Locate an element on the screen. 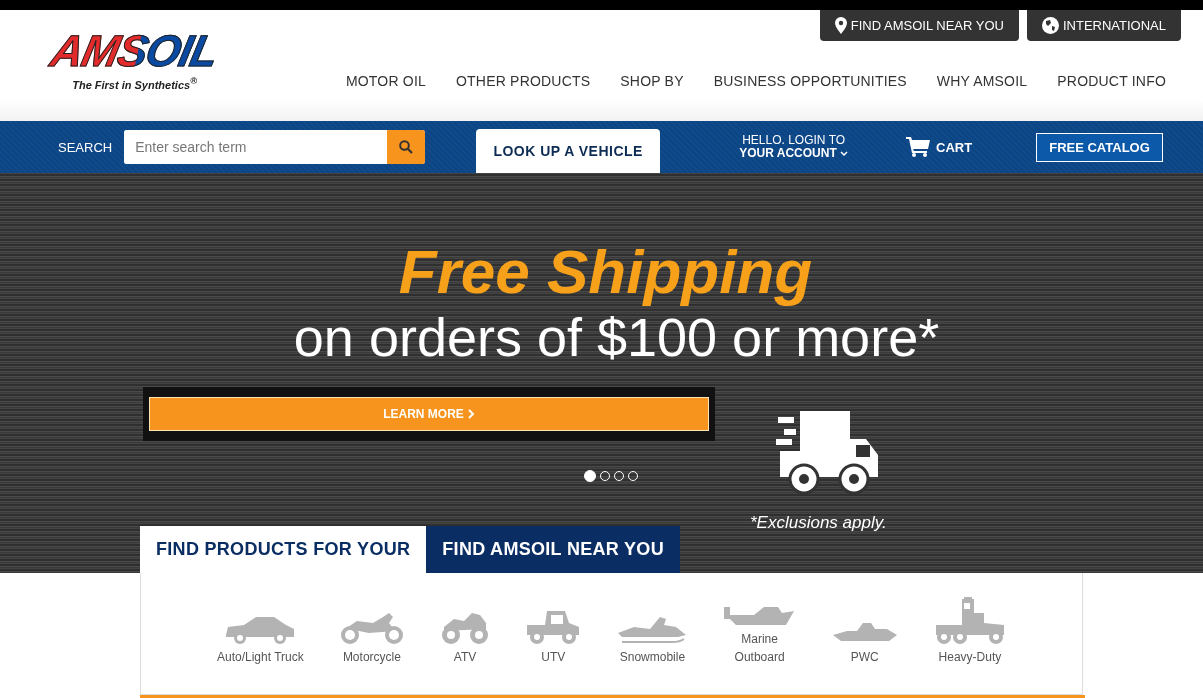 The image size is (1203, 698). nav-link: WHY AMSOIL is located at coordinates (982, 81).